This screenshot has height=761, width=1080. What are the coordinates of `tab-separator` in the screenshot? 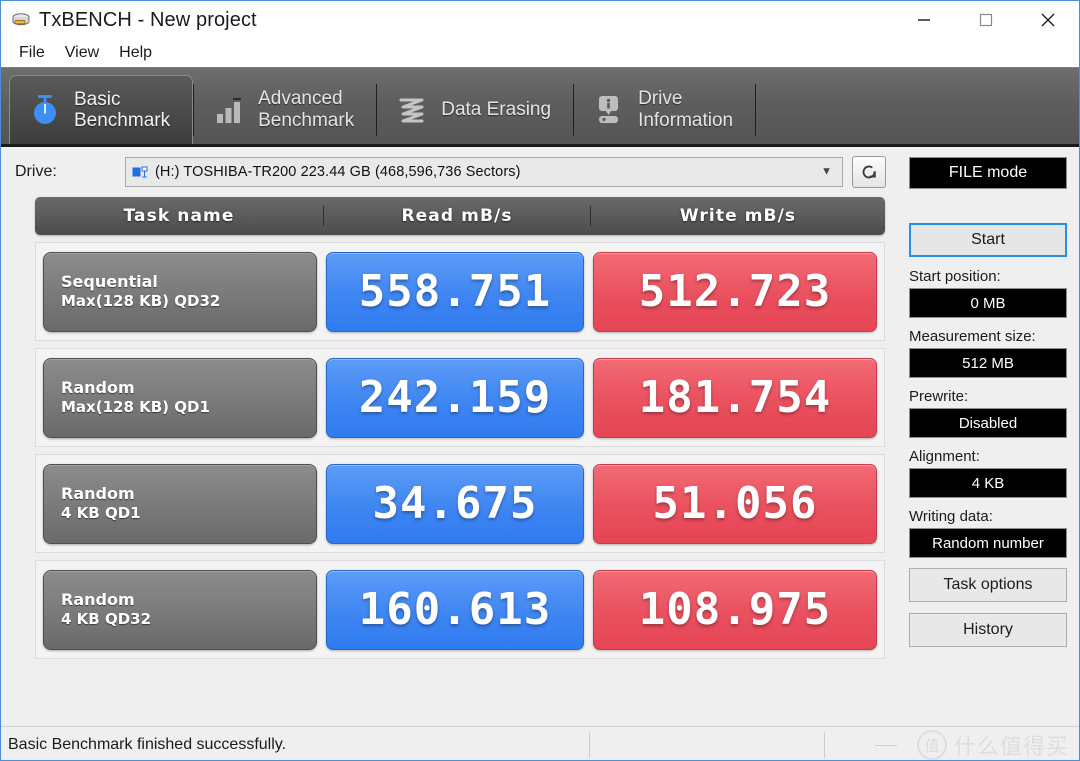 It's located at (756, 110).